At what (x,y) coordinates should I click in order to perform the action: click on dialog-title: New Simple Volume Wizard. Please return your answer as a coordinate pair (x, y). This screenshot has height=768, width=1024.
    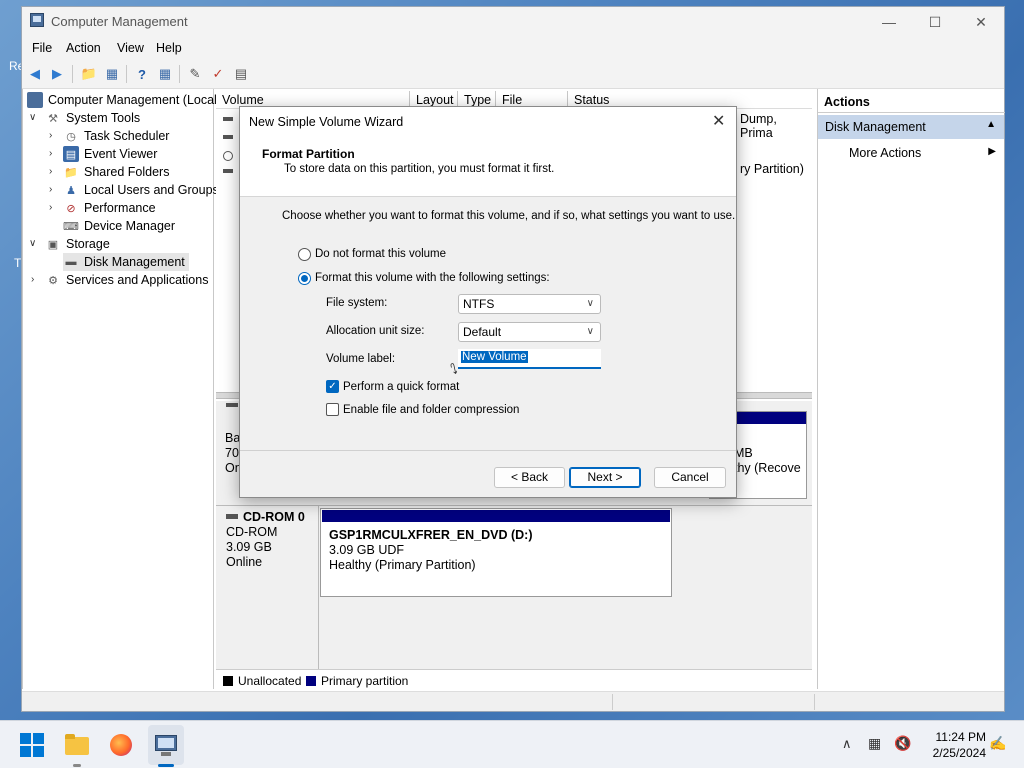
    Looking at the image, I should click on (326, 122).